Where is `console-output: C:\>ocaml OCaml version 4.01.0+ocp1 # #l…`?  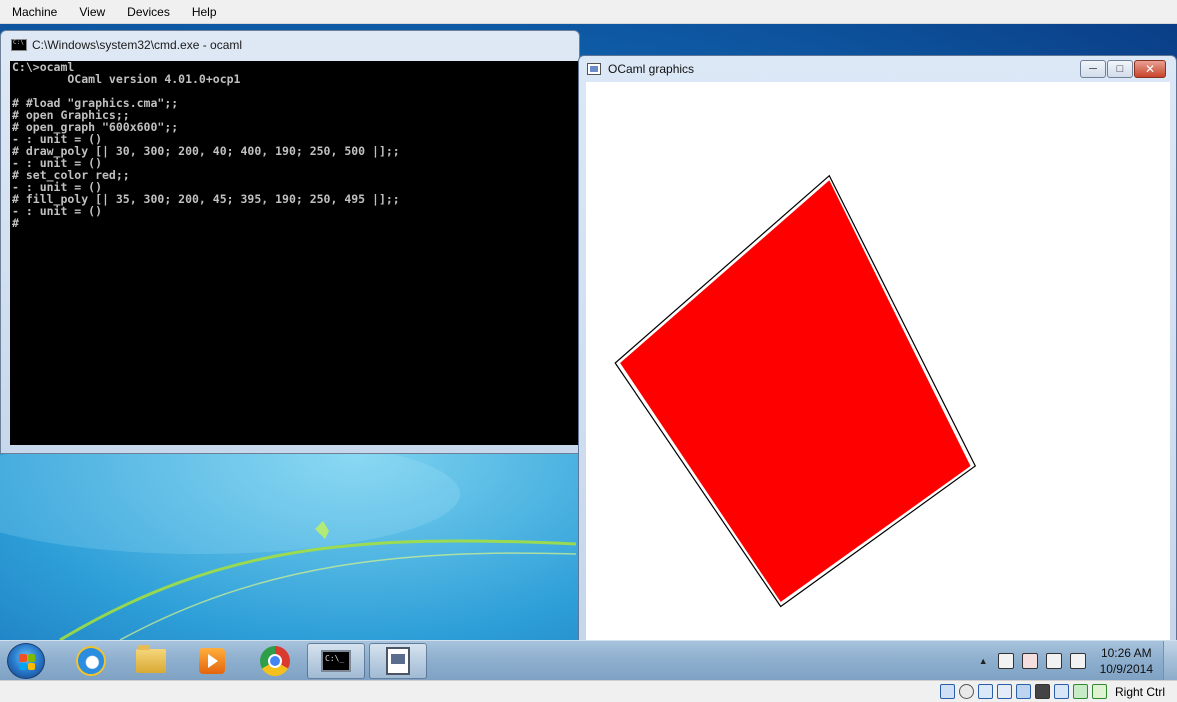 console-output: C:\>ocaml OCaml version 4.01.0+ocp1 # #l… is located at coordinates (206, 145).